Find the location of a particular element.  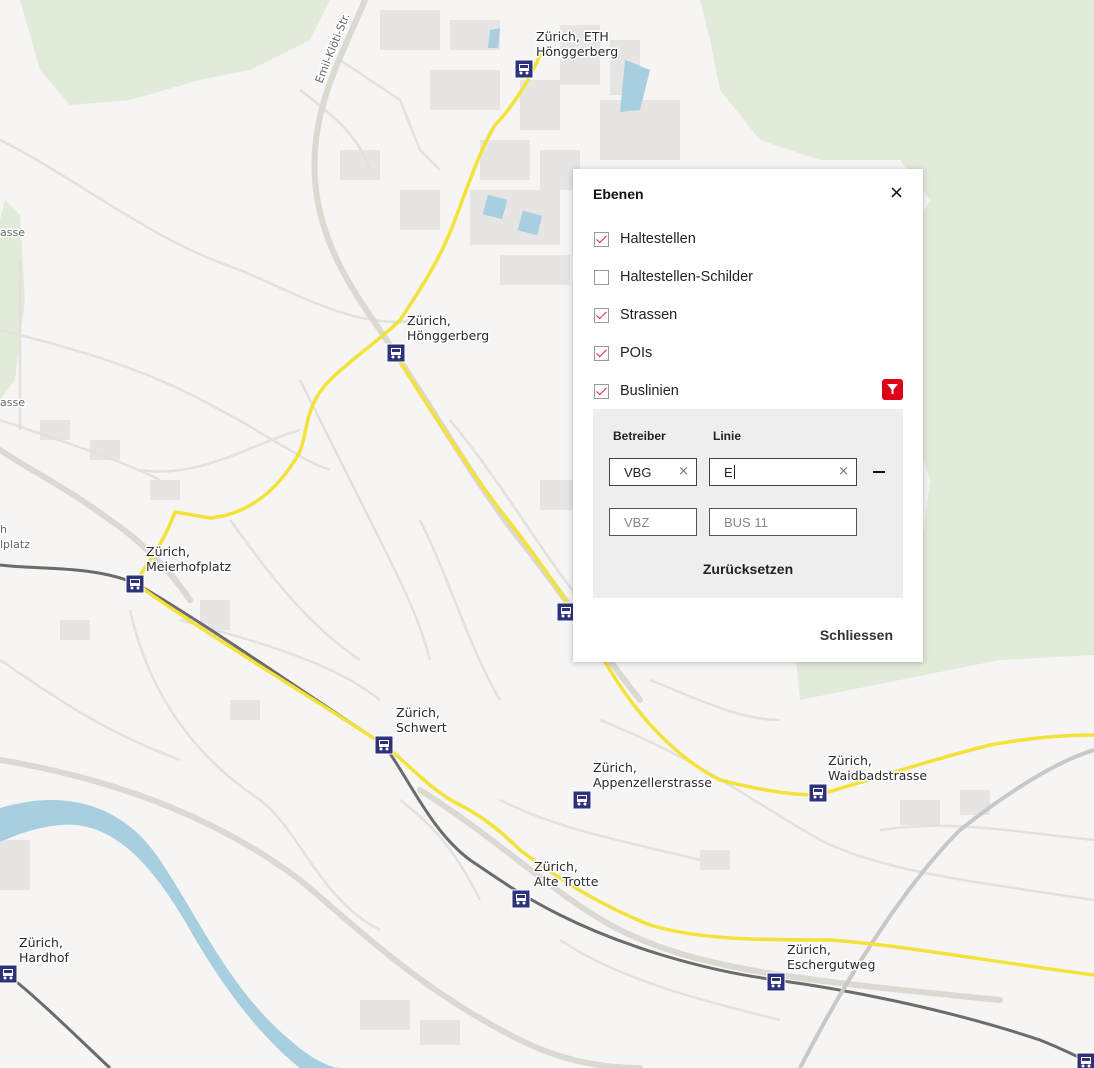

line-input-2: BUS 11 is located at coordinates (783, 522).